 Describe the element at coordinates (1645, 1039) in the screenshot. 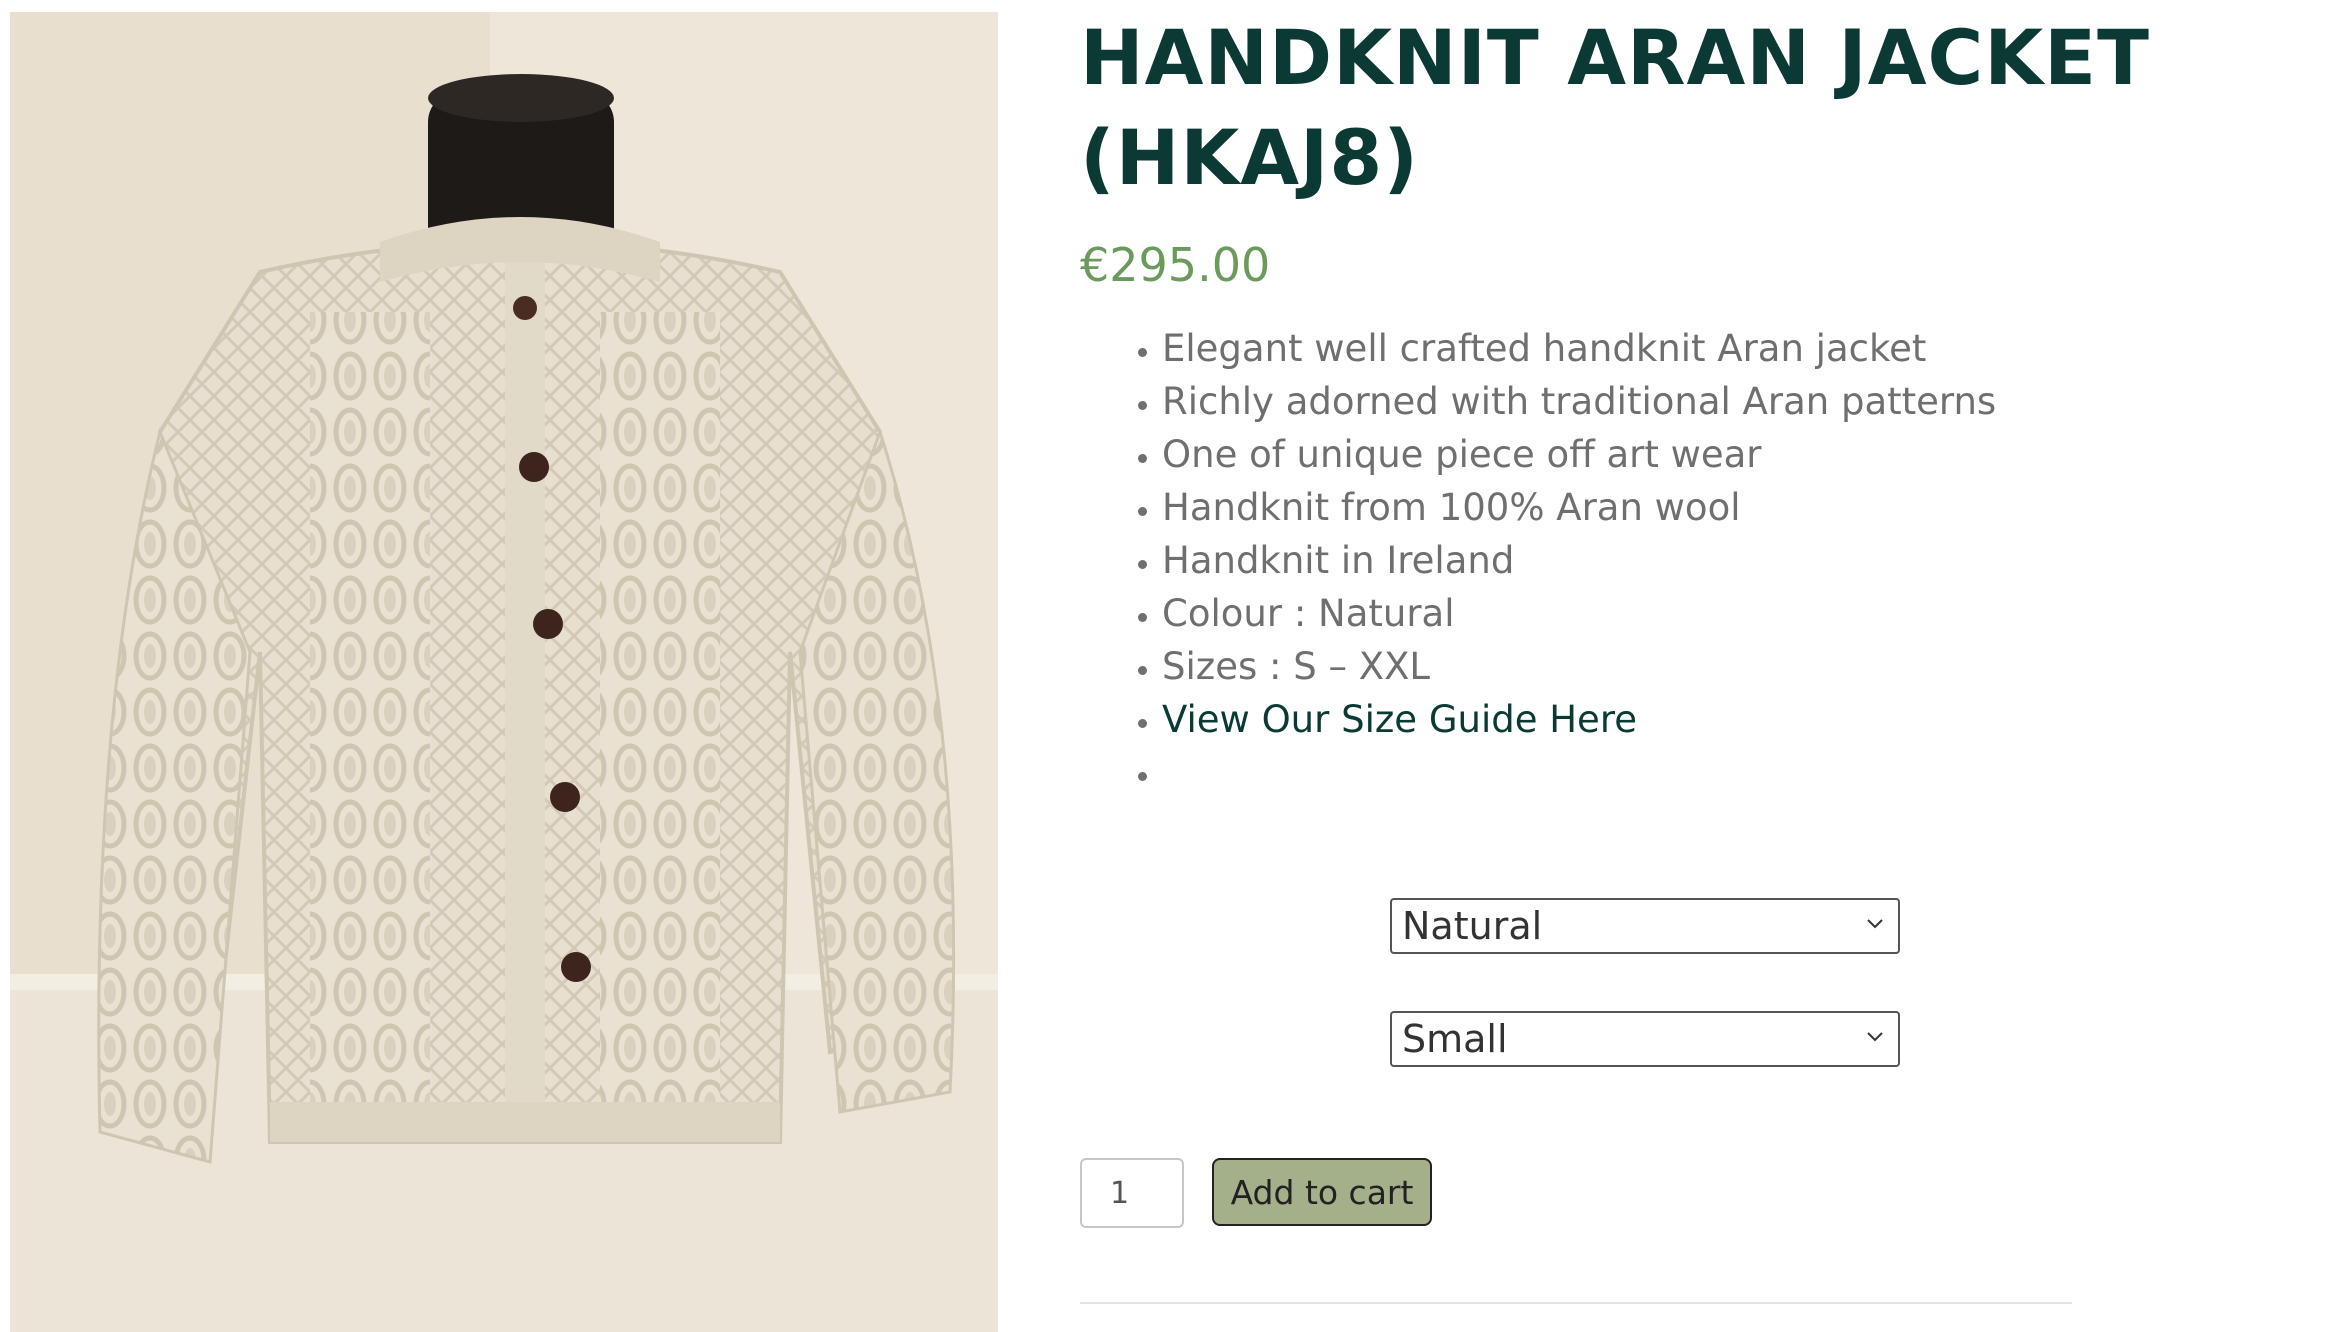

I see `size-select: Small` at that location.